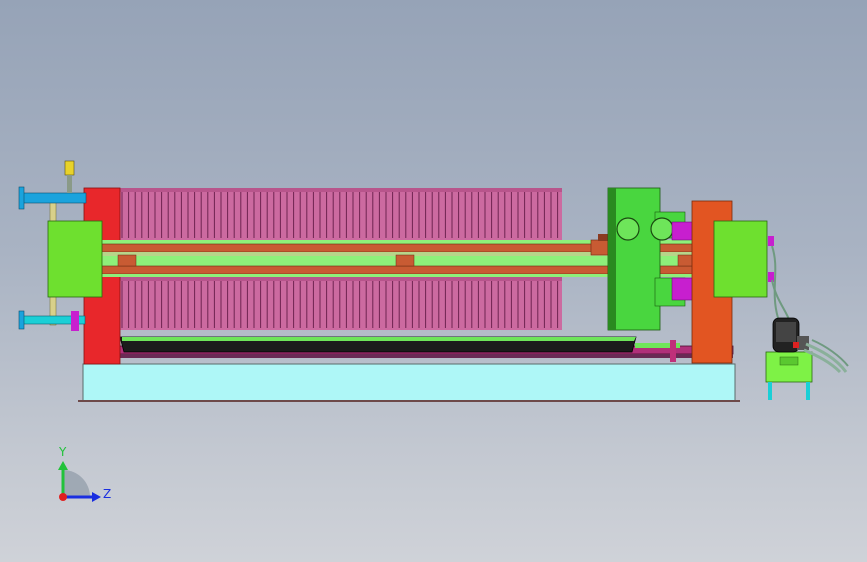  What do you see at coordinates (807, 322) in the screenshot?
I see `hydraulic-station` at bounding box center [807, 322].